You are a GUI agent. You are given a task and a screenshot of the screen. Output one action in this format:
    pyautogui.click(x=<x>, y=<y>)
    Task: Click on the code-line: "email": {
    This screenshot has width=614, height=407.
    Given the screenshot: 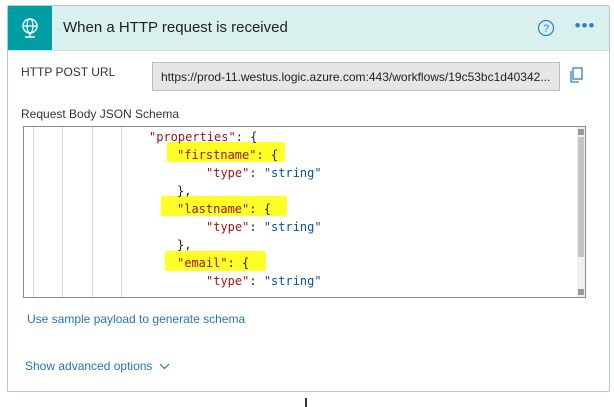 What is the action you would take?
    pyautogui.click(x=213, y=263)
    